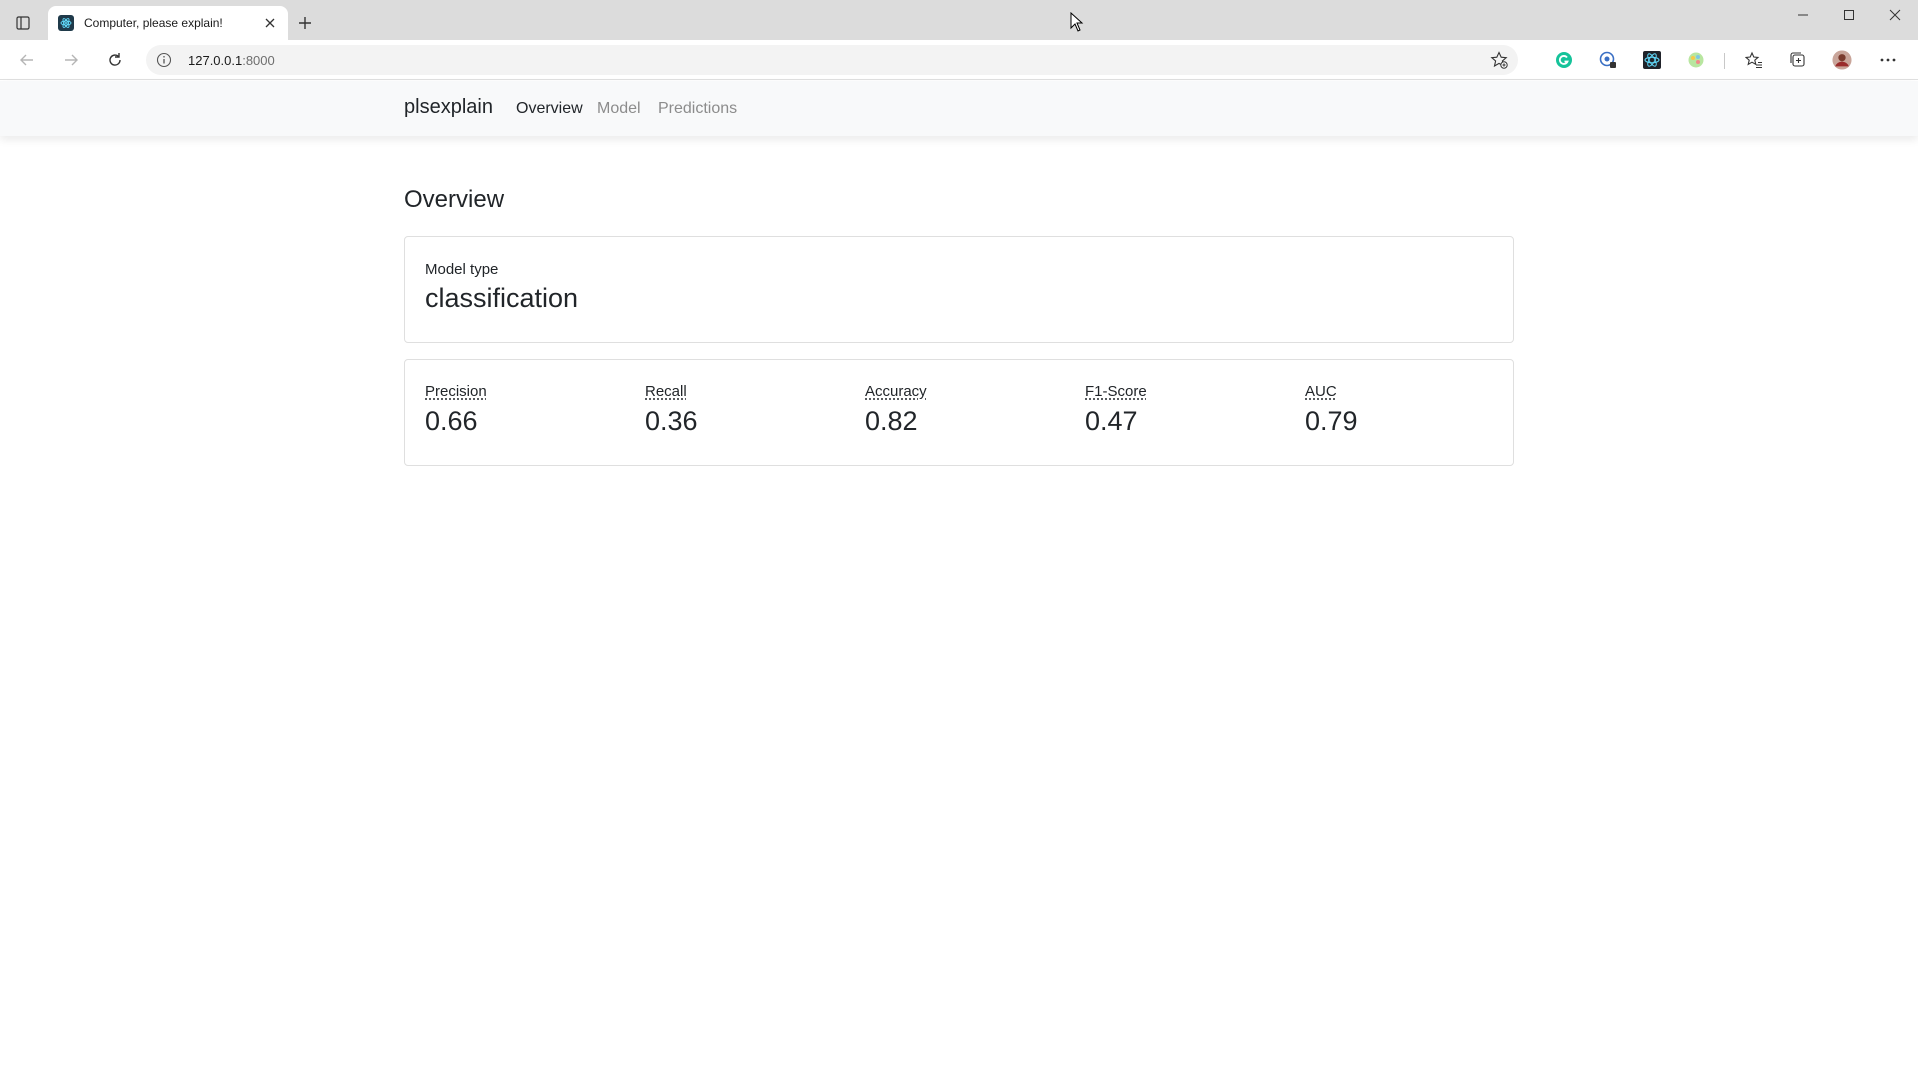  What do you see at coordinates (1405, 410) in the screenshot?
I see `metric-auc: AUC 0.79` at bounding box center [1405, 410].